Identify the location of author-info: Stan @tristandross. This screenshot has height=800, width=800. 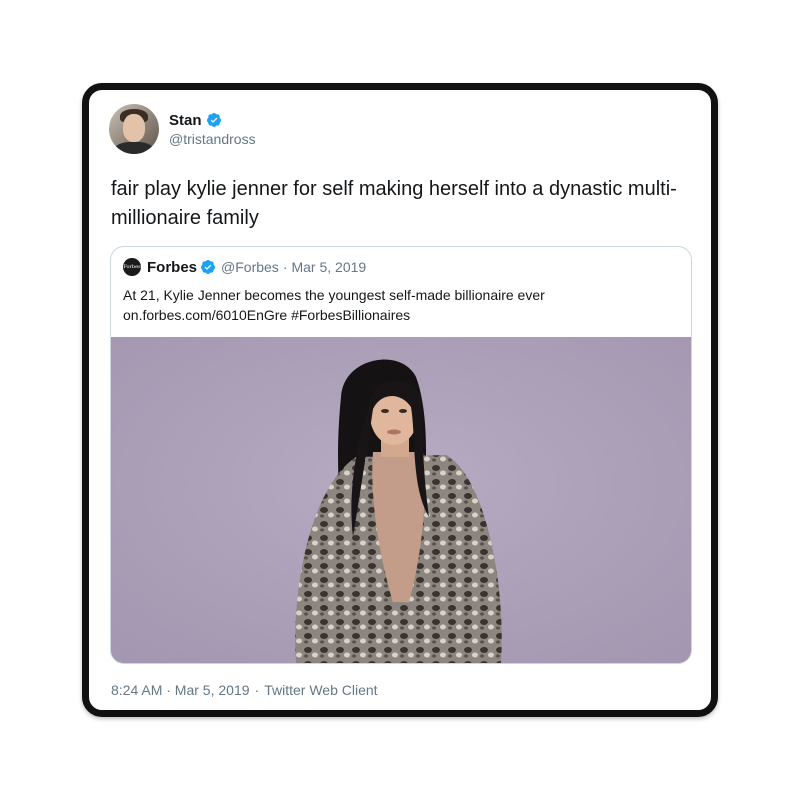
(212, 129).